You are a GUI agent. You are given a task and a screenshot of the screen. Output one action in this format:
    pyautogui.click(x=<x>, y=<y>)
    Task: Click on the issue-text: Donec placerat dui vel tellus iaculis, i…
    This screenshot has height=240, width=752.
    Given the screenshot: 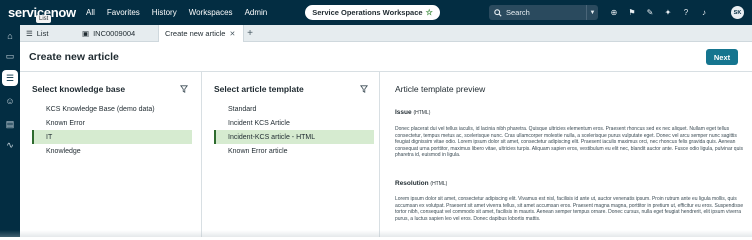 What is the action you would take?
    pyautogui.click(x=569, y=142)
    